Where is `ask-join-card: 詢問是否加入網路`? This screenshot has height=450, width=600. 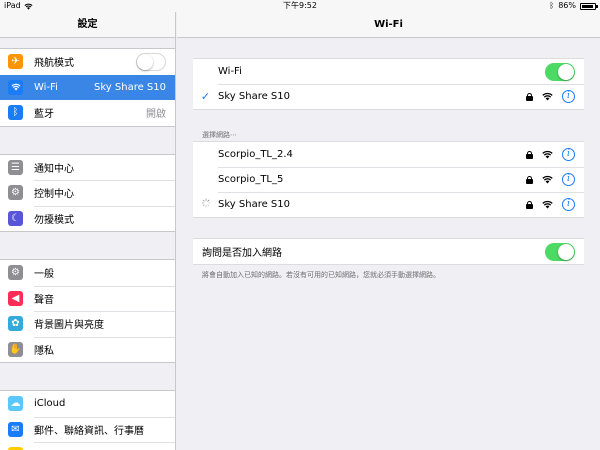
ask-join-card: 詢問是否加入網路 is located at coordinates (388, 251).